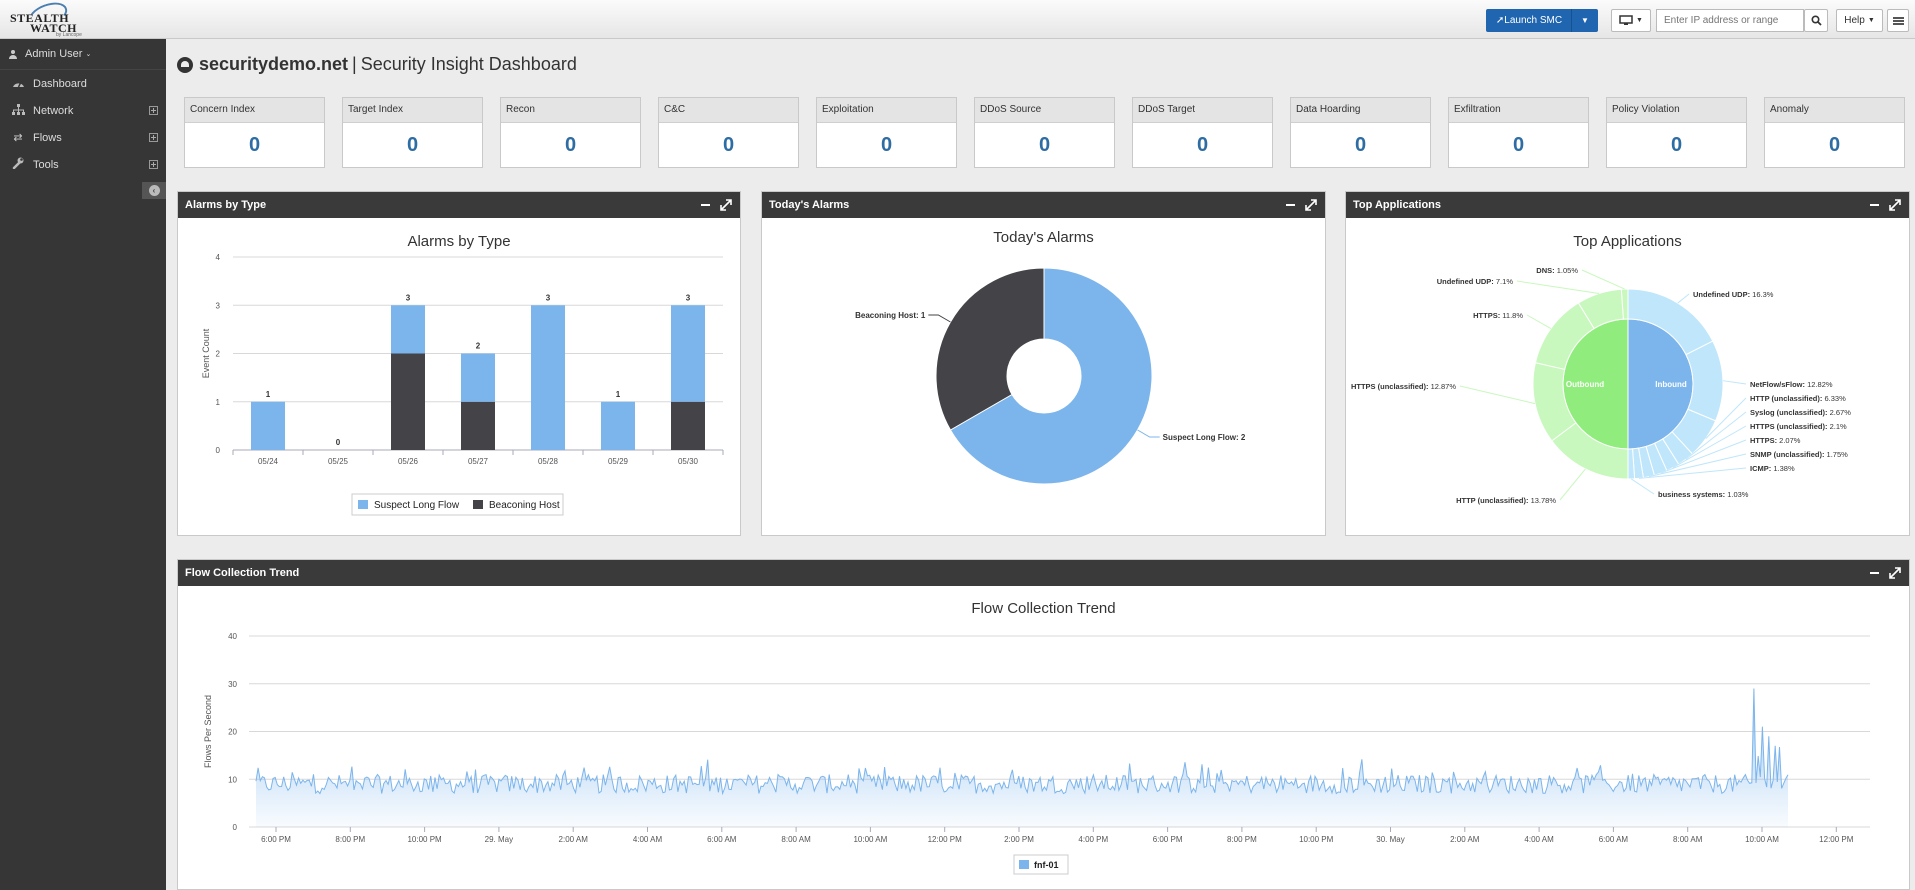  What do you see at coordinates (1529, 20) in the screenshot?
I see `launch-smc-button: ➚ Launch SMC` at bounding box center [1529, 20].